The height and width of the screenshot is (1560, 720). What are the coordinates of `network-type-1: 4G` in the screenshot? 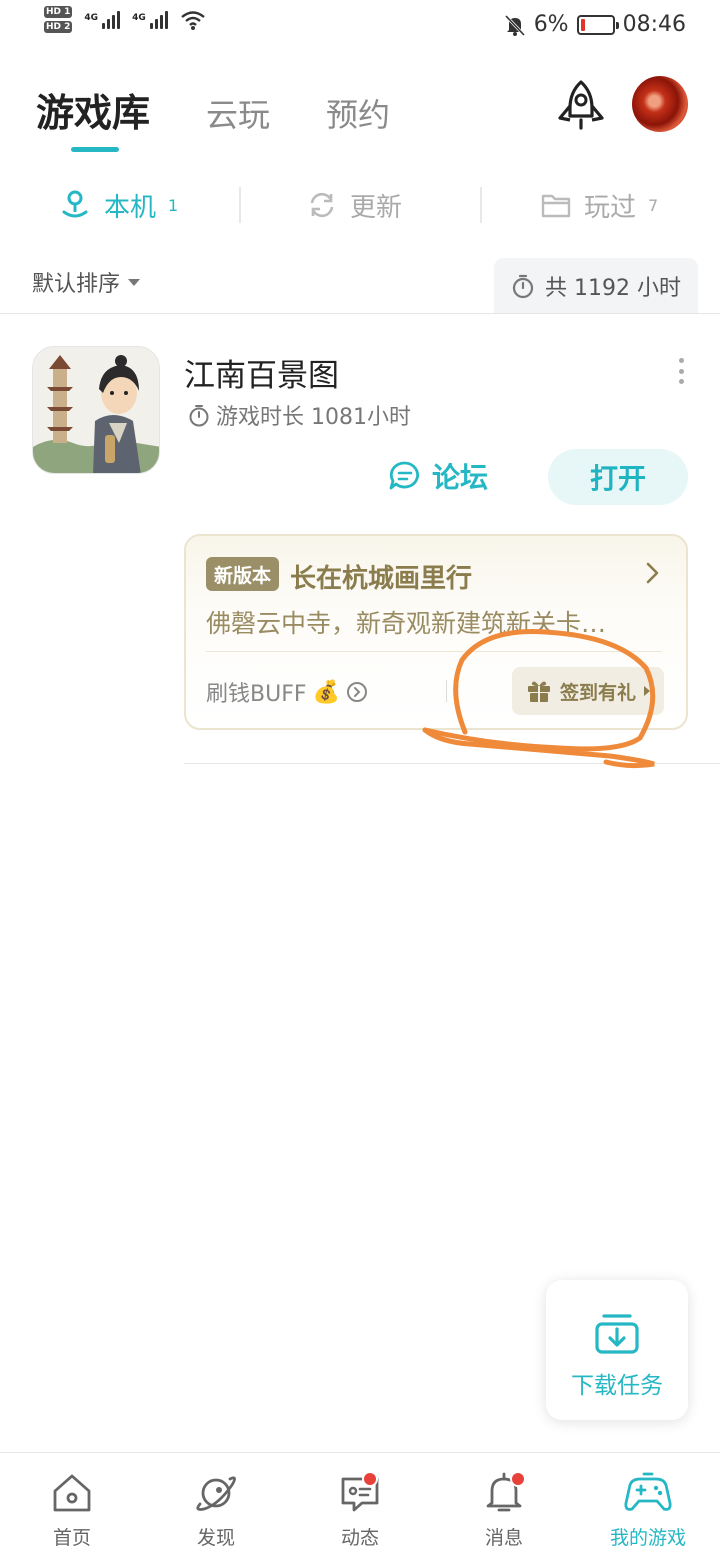 It's located at (91, 17).